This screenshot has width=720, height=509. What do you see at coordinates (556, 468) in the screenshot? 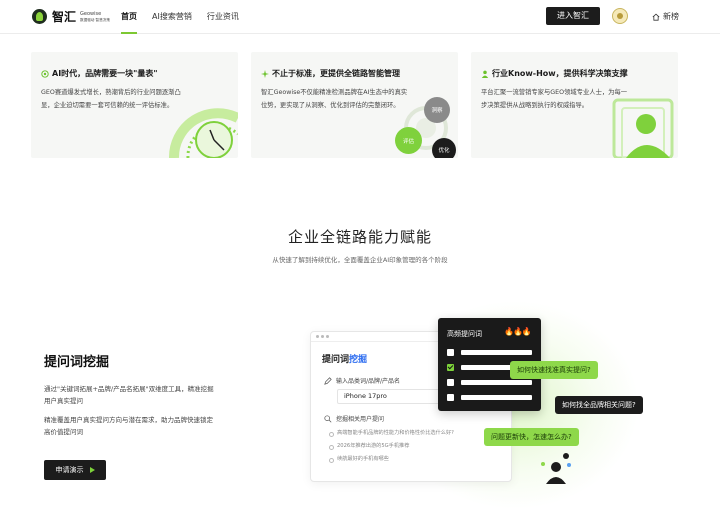
I see `user-thinking-icon` at bounding box center [556, 468].